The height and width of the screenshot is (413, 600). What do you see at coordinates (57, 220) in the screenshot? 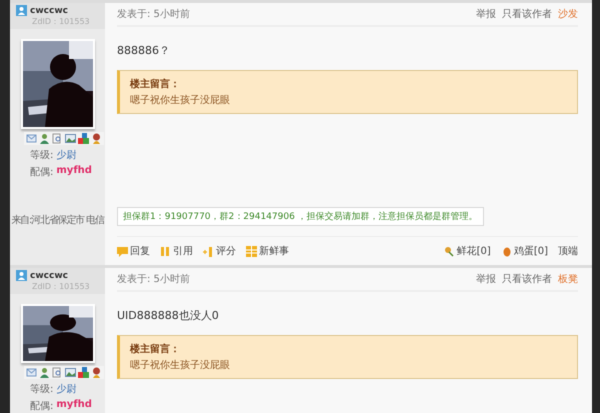
I see `location-text: 来自:河北省保定市 电信` at bounding box center [57, 220].